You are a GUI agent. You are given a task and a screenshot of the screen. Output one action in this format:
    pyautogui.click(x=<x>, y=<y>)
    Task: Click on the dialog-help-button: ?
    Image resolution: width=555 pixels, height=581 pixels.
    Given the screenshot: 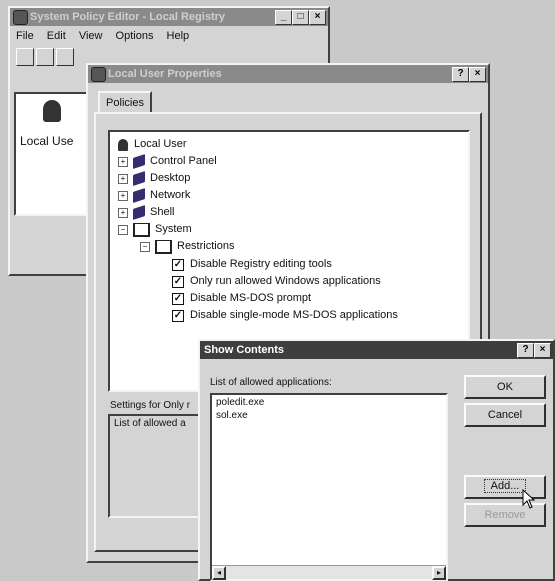 What is the action you would take?
    pyautogui.click(x=525, y=350)
    